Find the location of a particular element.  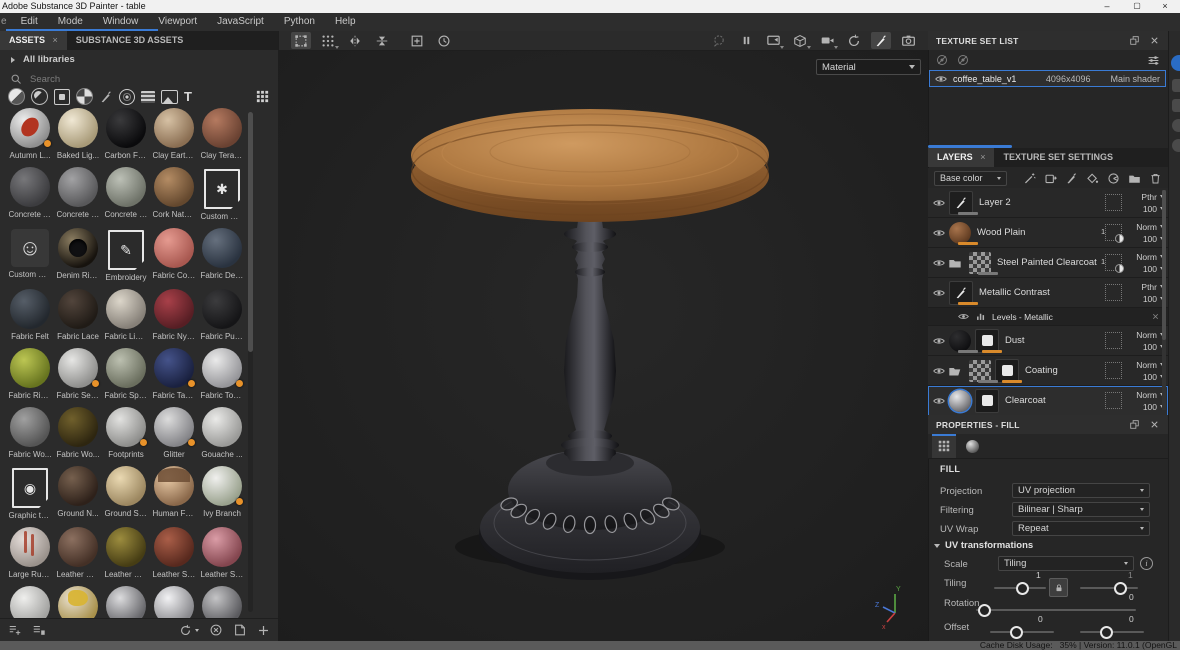

menu-item-python: Python is located at coordinates (299, 22).